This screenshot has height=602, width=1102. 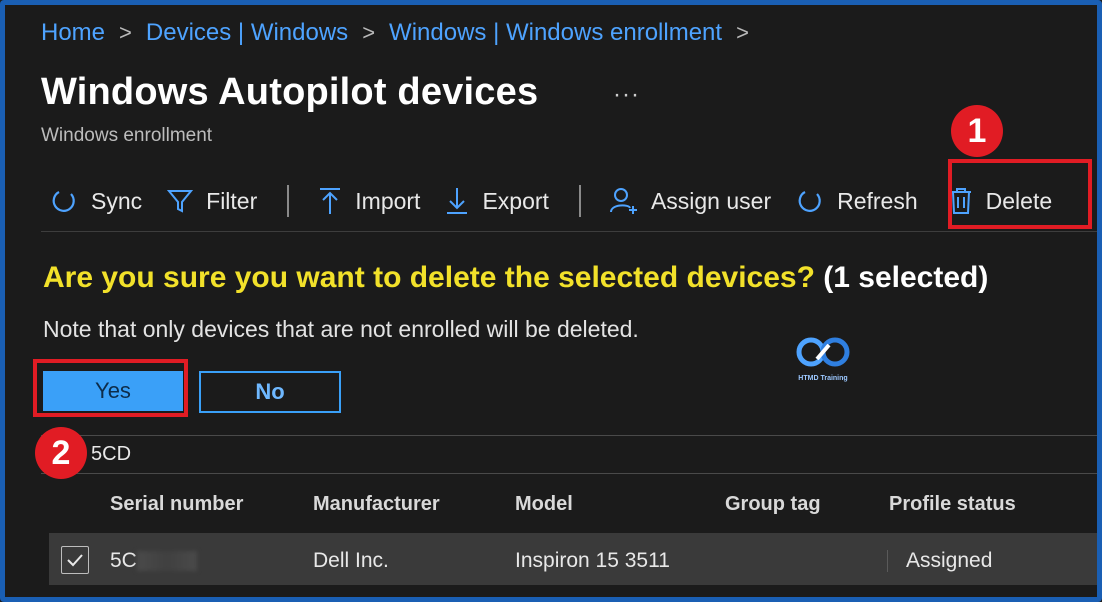 I want to click on column-header-serial-number: Serial number, so click(x=176, y=504).